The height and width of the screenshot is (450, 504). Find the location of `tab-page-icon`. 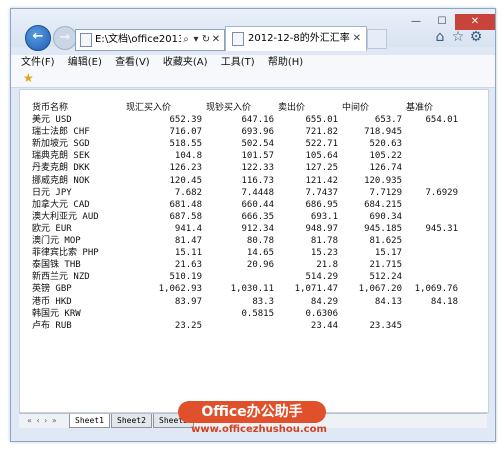

tab-page-icon is located at coordinates (238, 39).